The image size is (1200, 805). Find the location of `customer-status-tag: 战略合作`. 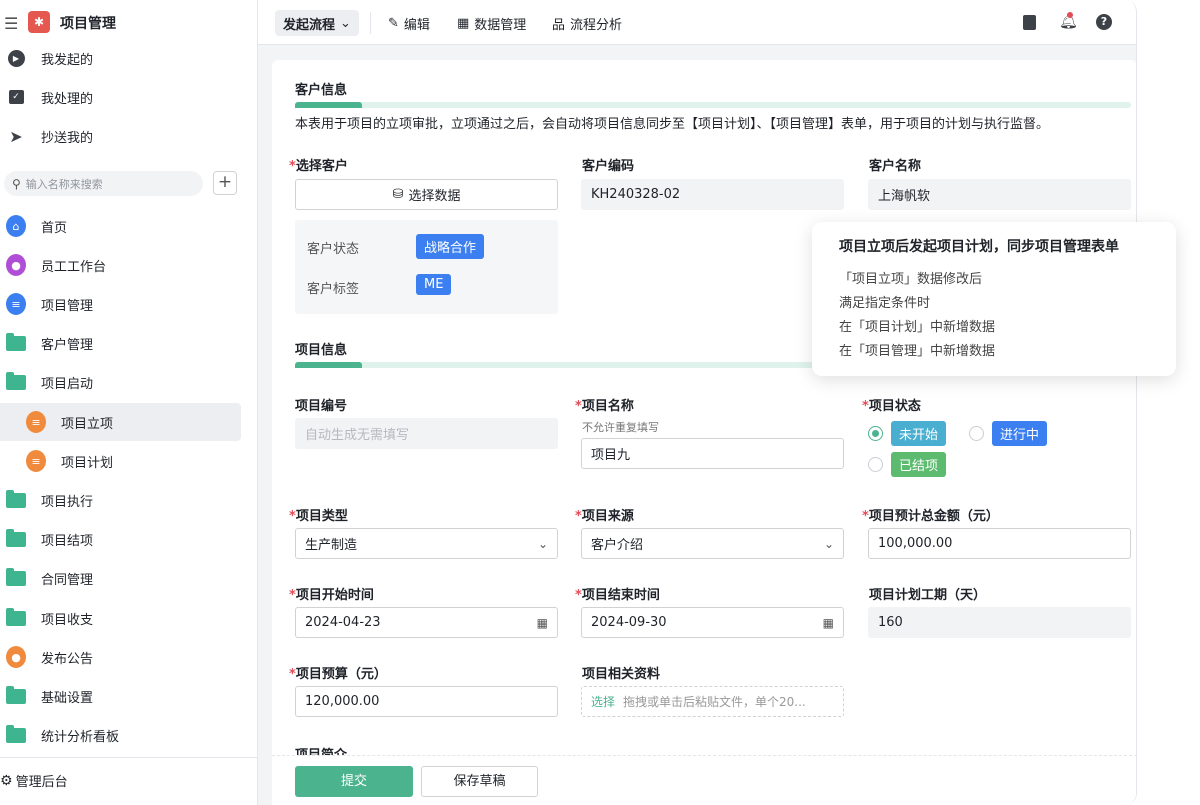

customer-status-tag: 战略合作 is located at coordinates (450, 246).